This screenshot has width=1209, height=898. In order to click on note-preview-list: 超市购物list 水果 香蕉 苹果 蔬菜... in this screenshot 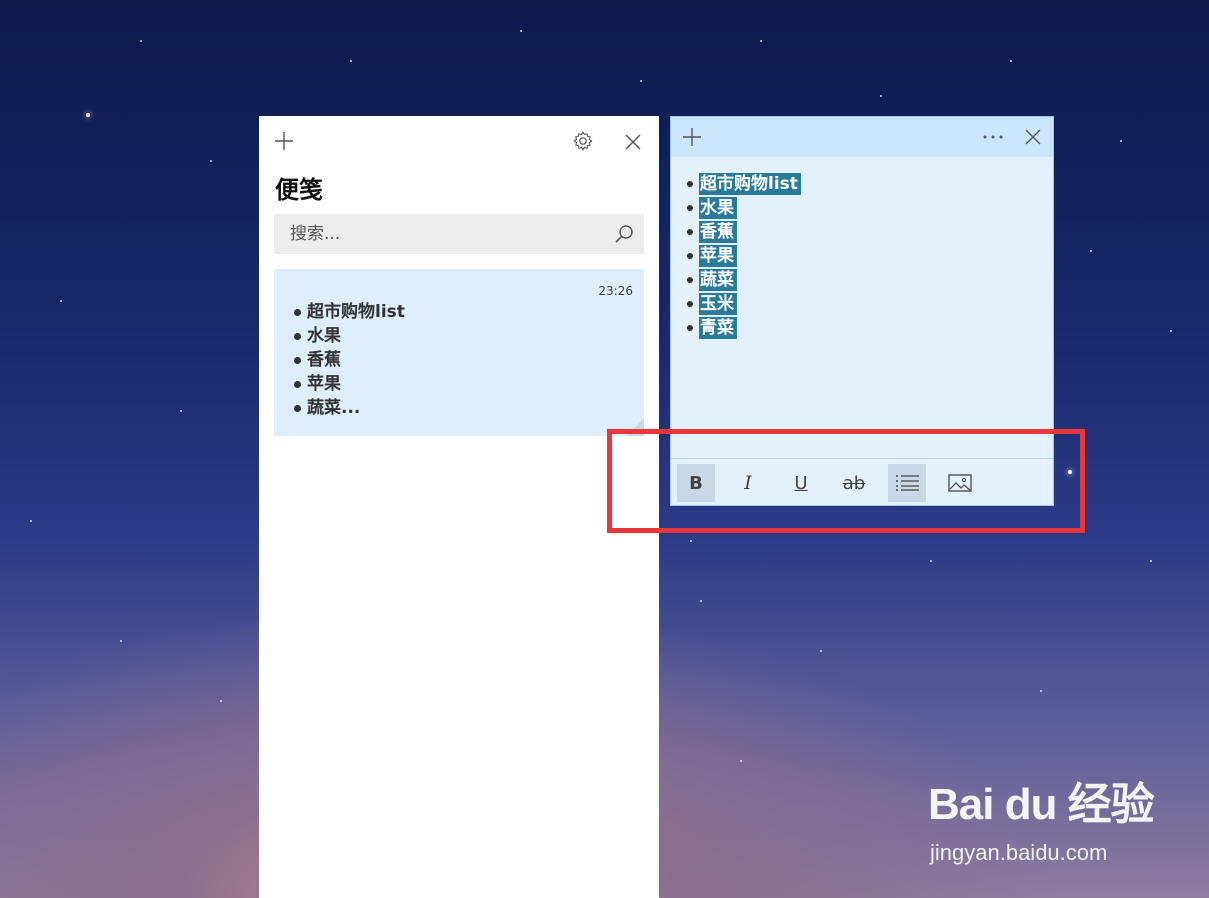, I will do `click(349, 360)`.